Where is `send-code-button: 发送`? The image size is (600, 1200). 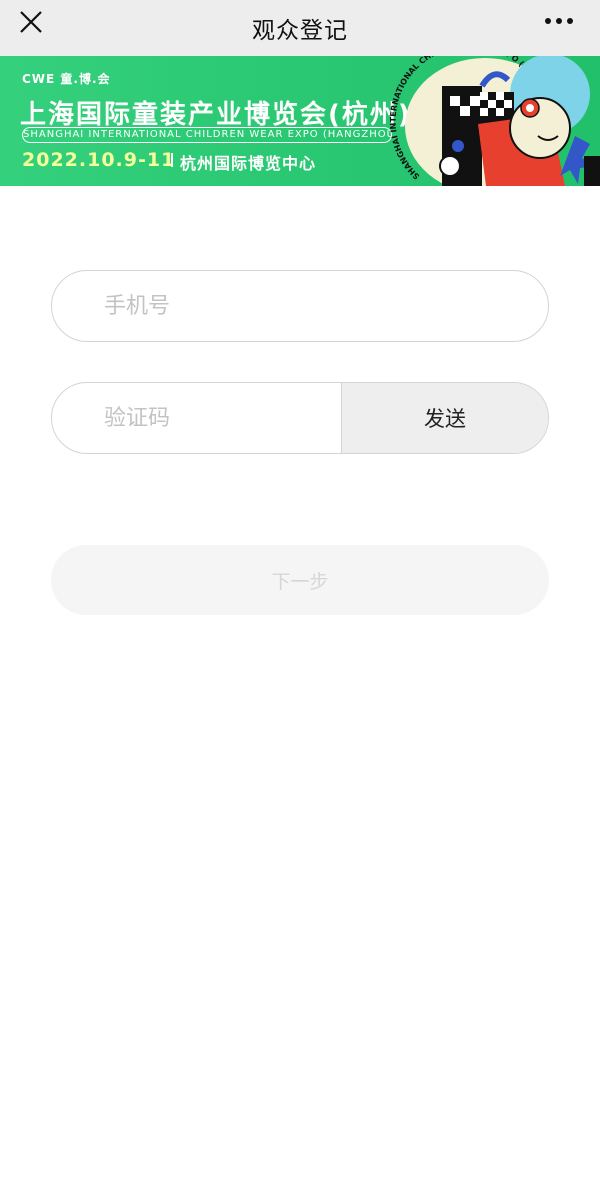
send-code-button: 发送 is located at coordinates (444, 418).